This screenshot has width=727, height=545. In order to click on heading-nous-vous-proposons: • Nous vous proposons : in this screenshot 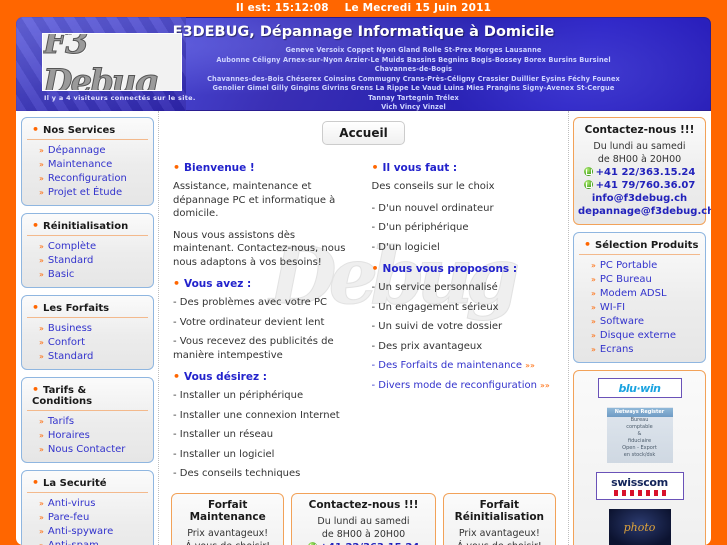, I will do `click(463, 268)`.